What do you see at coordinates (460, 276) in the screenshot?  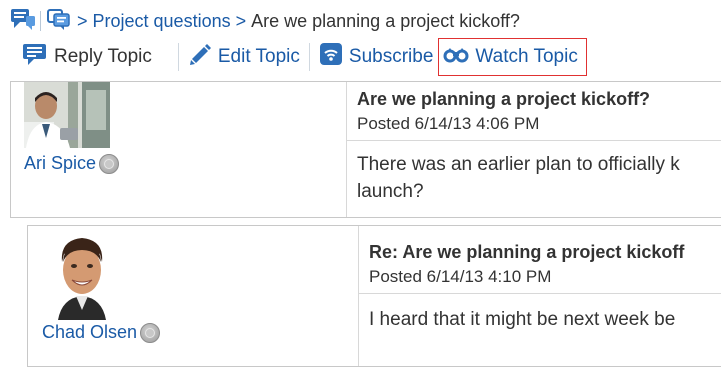 I see `post-timestamp: Posted 6/14/13 4:10 PM` at bounding box center [460, 276].